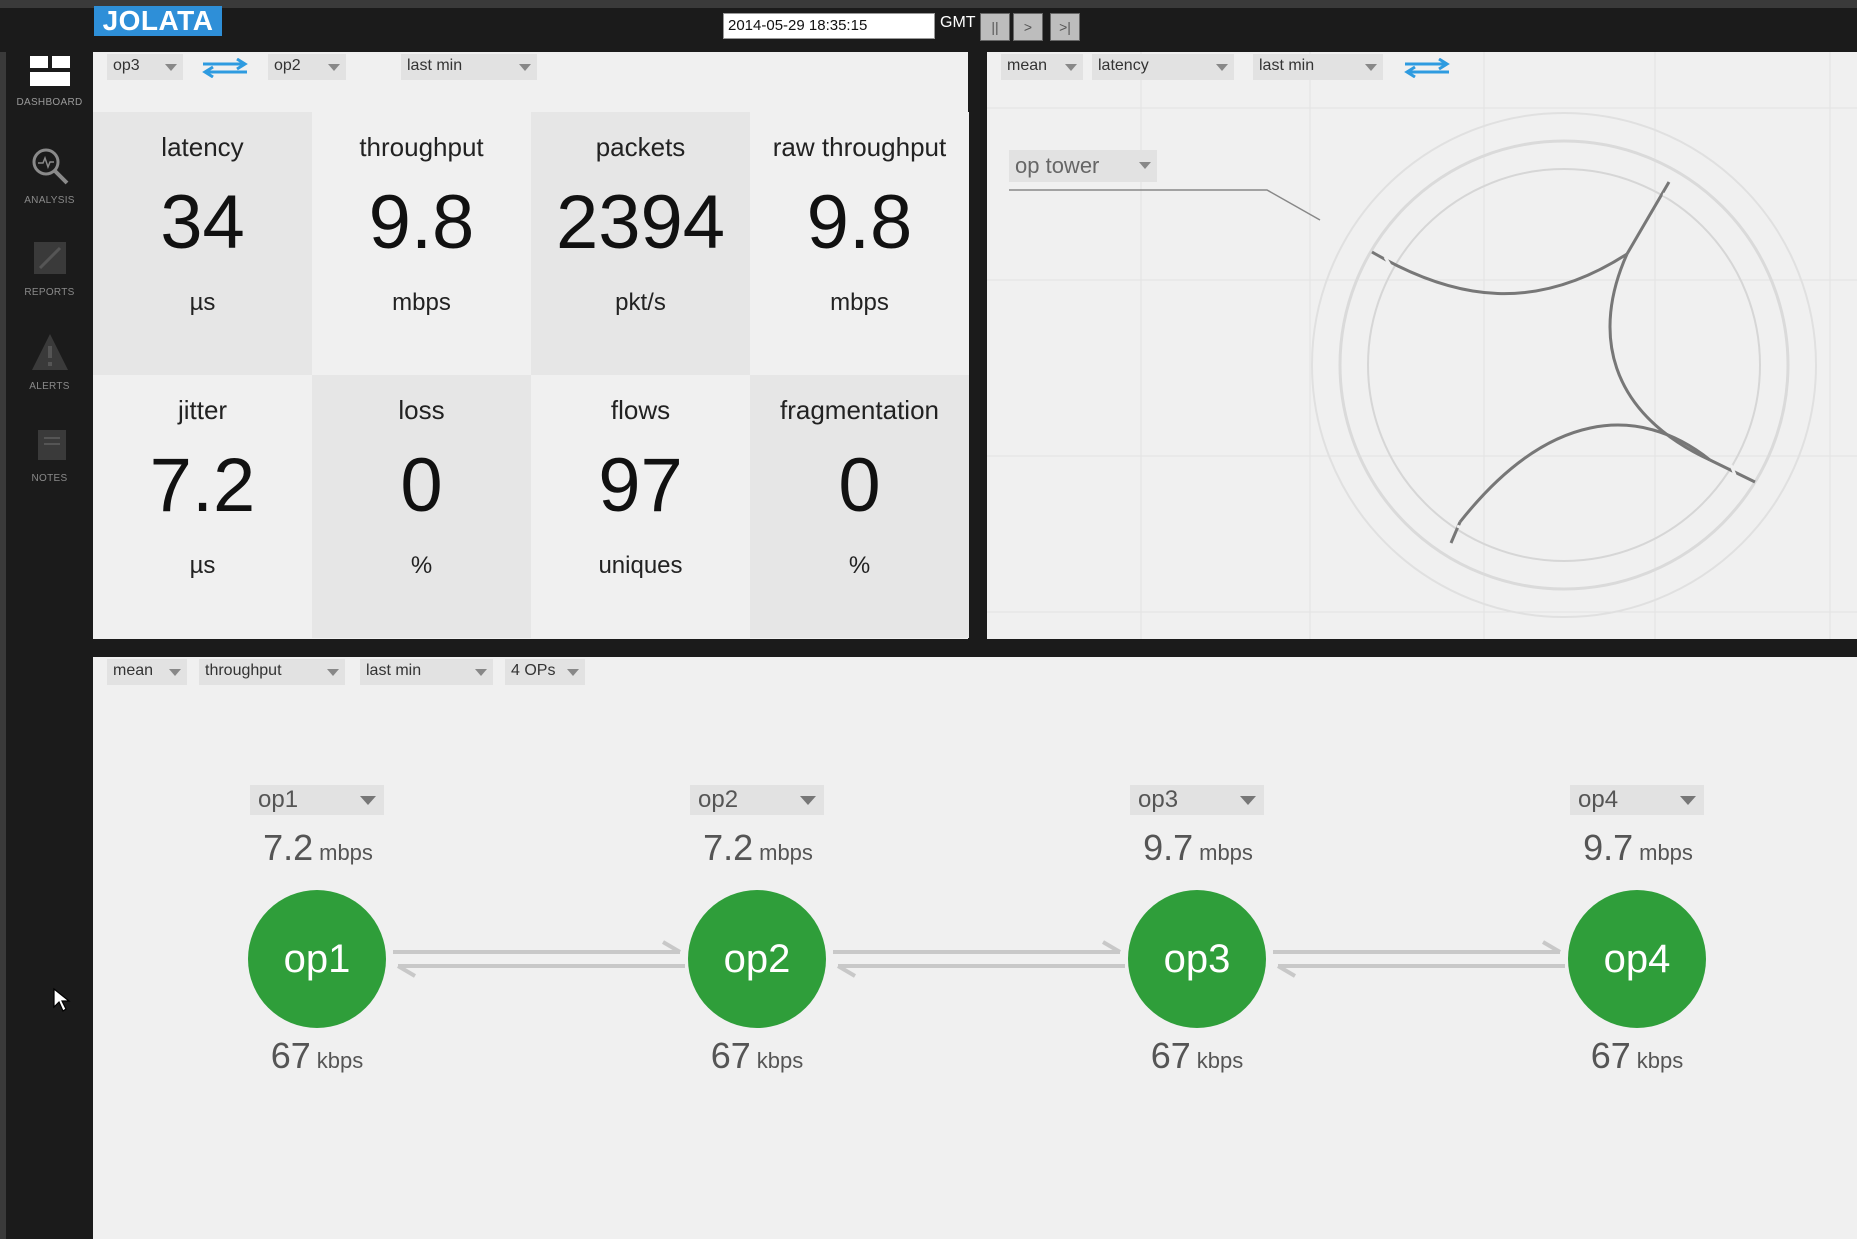  Describe the element at coordinates (1638, 847) in the screenshot. I see `op4-in-rate: 9.7 mbps` at that location.